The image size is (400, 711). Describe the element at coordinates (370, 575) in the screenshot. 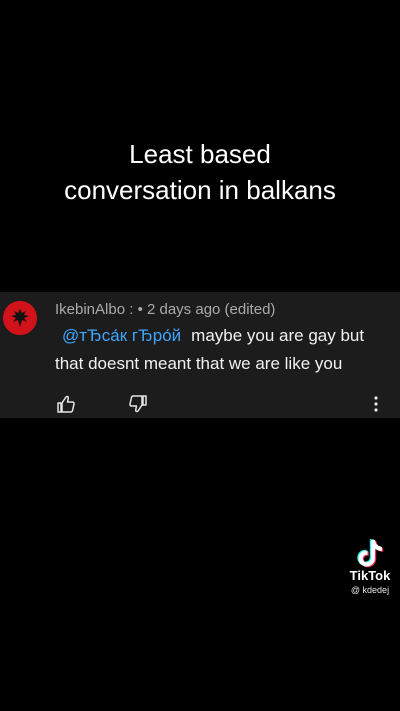

I see `tiktok-brand: TikTok` at that location.